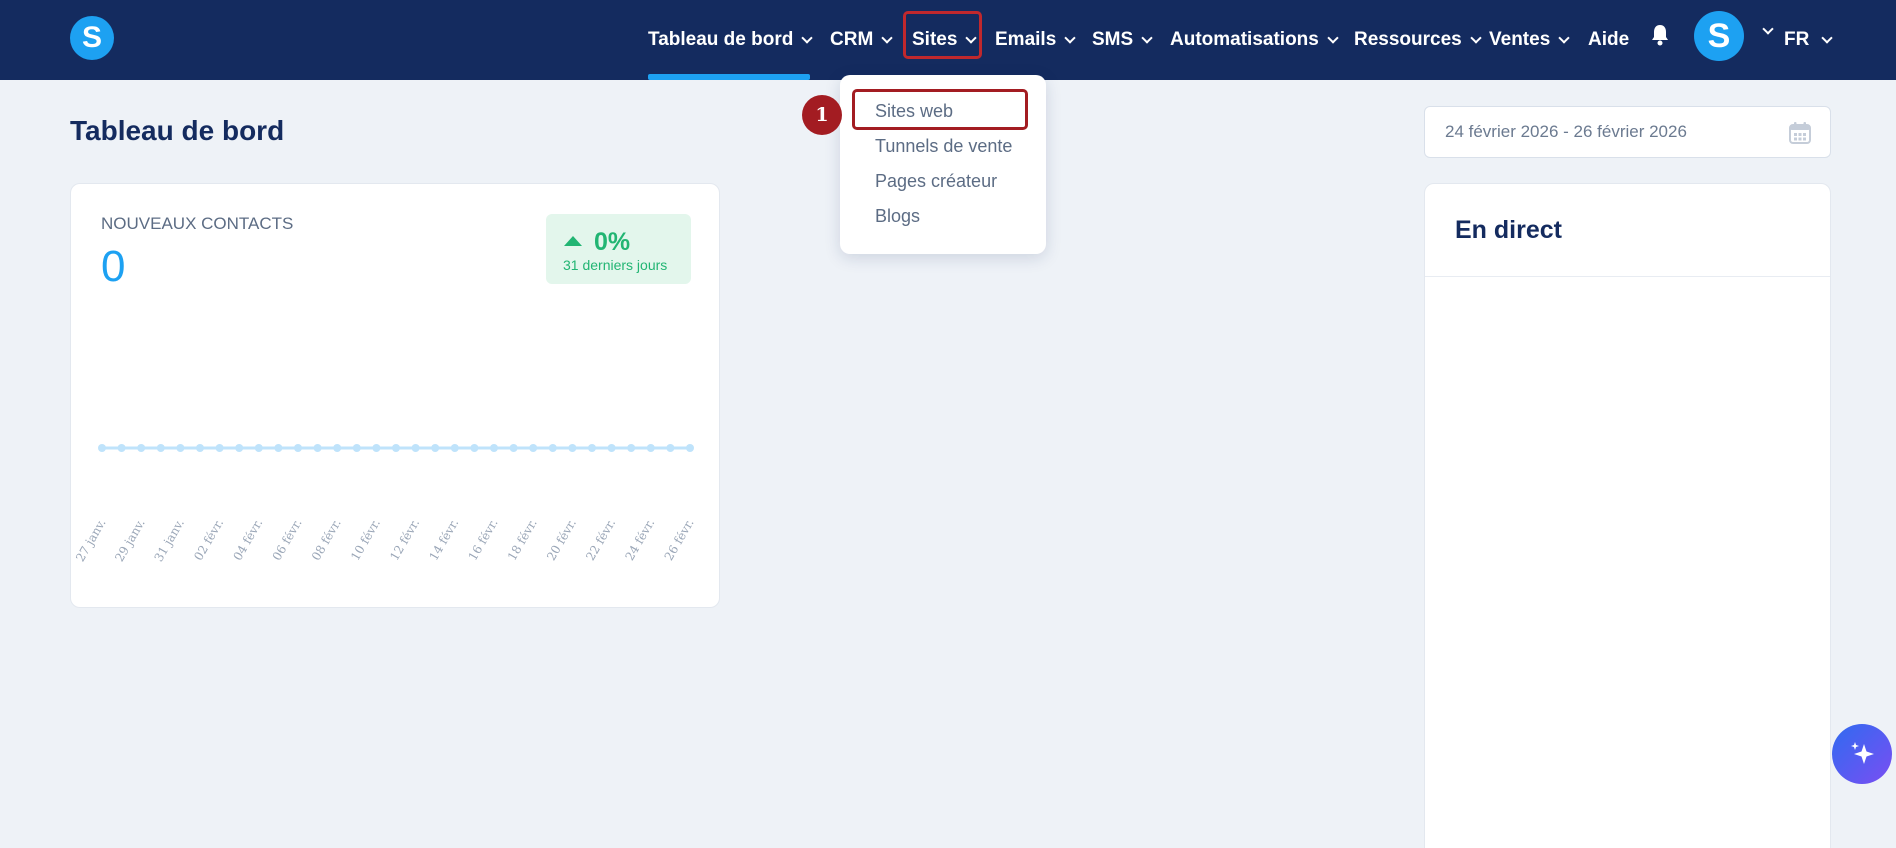 Image resolution: width=1896 pixels, height=848 pixels. Describe the element at coordinates (600, 540) in the screenshot. I see `x-tick-label: 22 févr.` at that location.